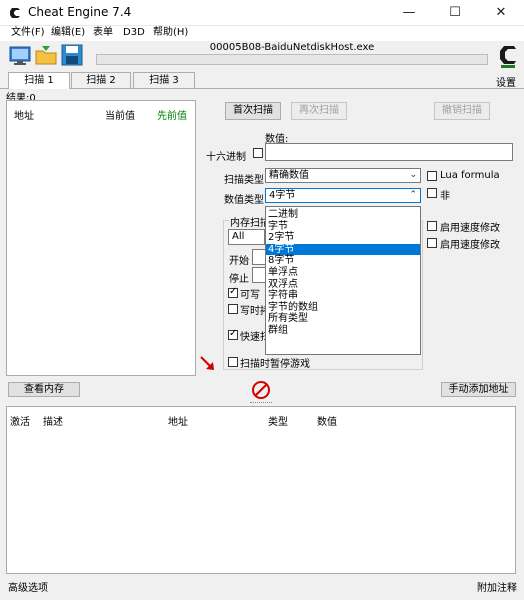 This screenshot has height=600, width=524. What do you see at coordinates (233, 292) in the screenshot?
I see `writable-checkbox` at bounding box center [233, 292].